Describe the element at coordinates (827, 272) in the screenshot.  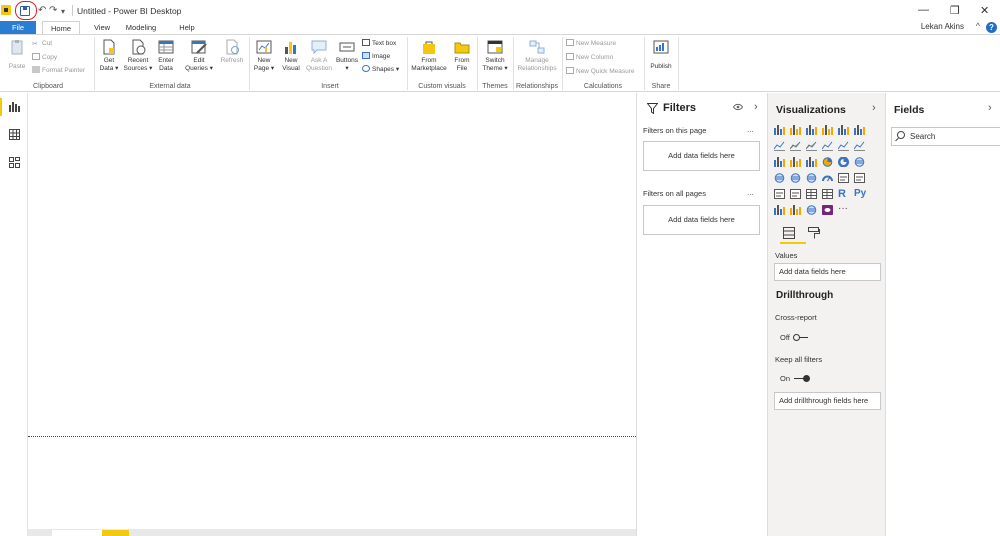
I see `values-drop-zone: Add data fields here` at that location.